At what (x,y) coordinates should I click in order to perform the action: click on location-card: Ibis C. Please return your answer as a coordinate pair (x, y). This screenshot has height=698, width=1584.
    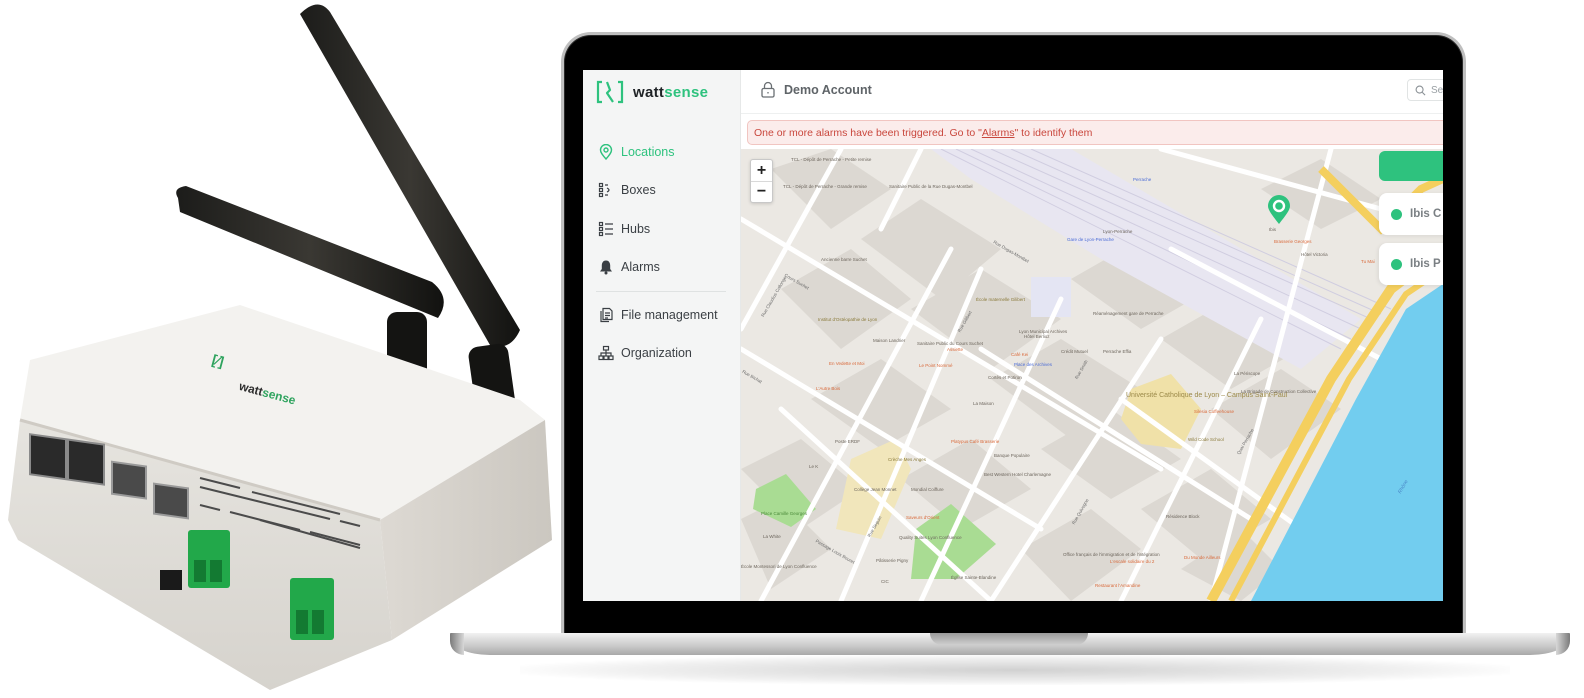
    Looking at the image, I should click on (1411, 214).